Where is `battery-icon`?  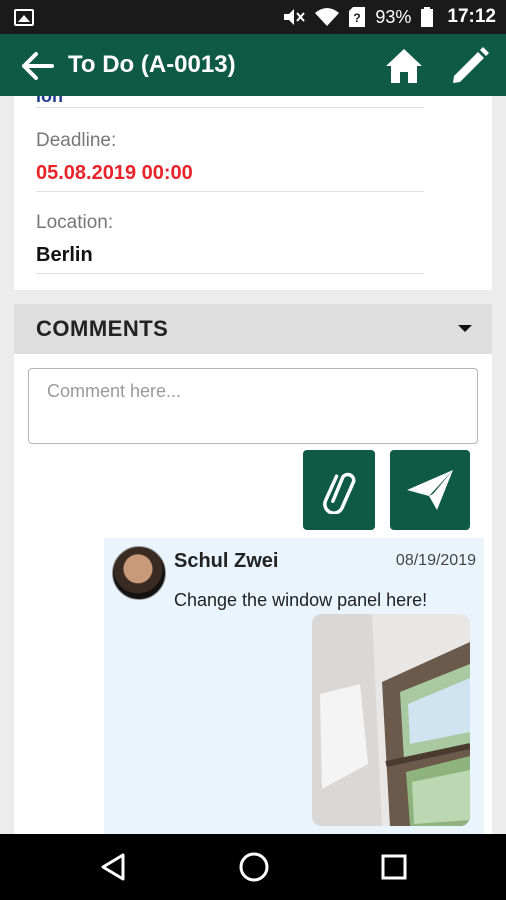
battery-icon is located at coordinates (427, 17).